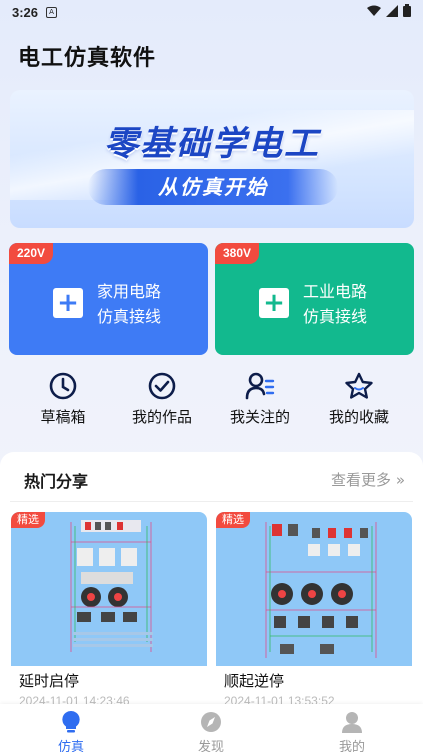 Image resolution: width=423 pixels, height=752 pixels. What do you see at coordinates (237, 253) in the screenshot?
I see `voltage-tag: 380V` at bounding box center [237, 253].